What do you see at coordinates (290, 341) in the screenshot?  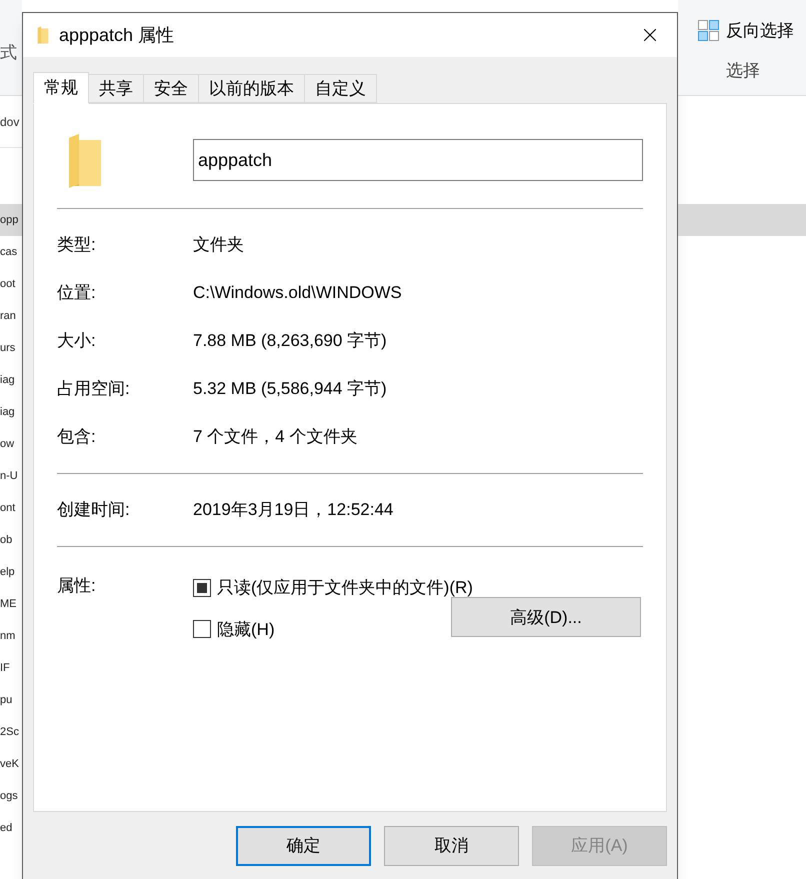 I see `field-value: 7.88 MB (8,263,690 字节)` at bounding box center [290, 341].